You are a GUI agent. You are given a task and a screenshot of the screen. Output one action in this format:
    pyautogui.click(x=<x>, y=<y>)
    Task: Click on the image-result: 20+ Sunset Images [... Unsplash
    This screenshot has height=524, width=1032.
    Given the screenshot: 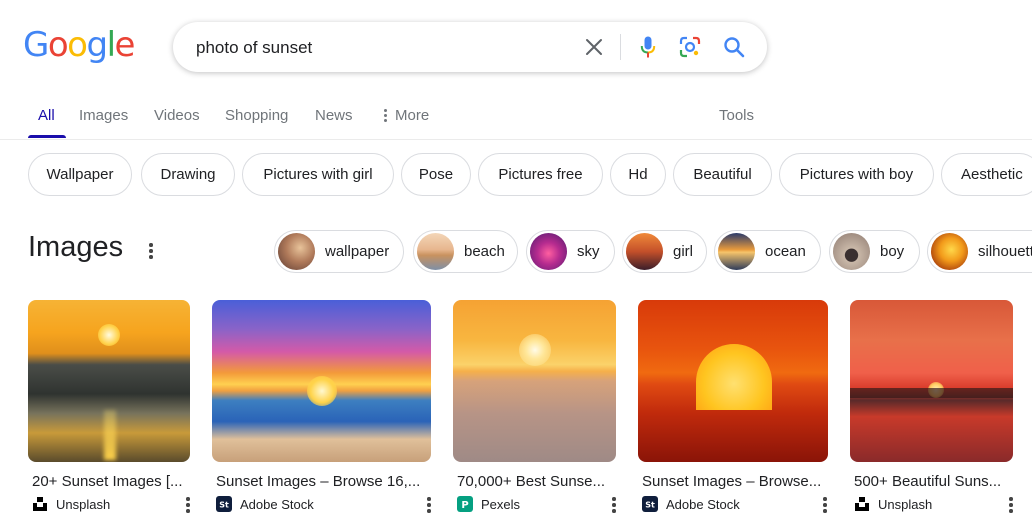 What is the action you would take?
    pyautogui.click(x=109, y=406)
    